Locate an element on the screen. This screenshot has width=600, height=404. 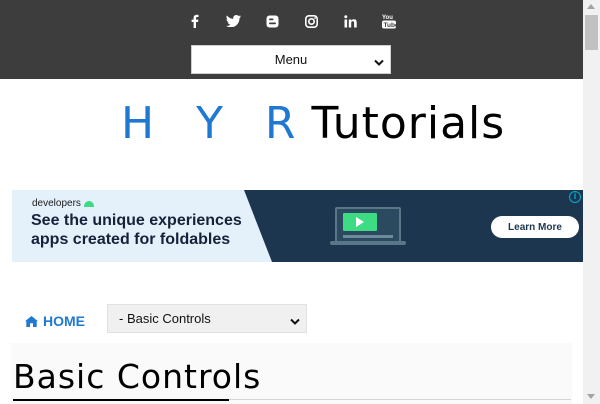
learn-more-button: Learn More is located at coordinates (535, 227).